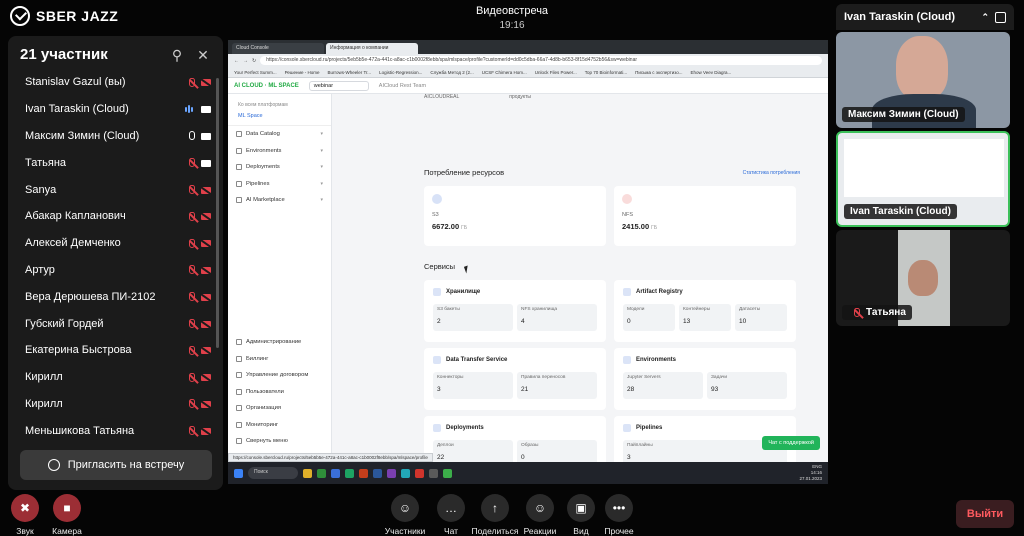 The height and width of the screenshot is (536, 1024). What do you see at coordinates (539, 309) in the screenshot?
I see `metric-label: NFS хранилища` at bounding box center [539, 309].